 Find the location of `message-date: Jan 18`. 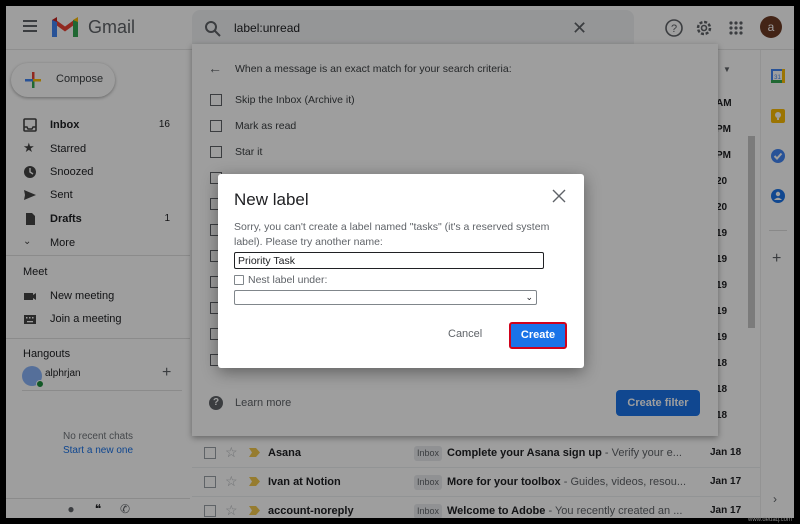

message-date: Jan 18 is located at coordinates (726, 452).